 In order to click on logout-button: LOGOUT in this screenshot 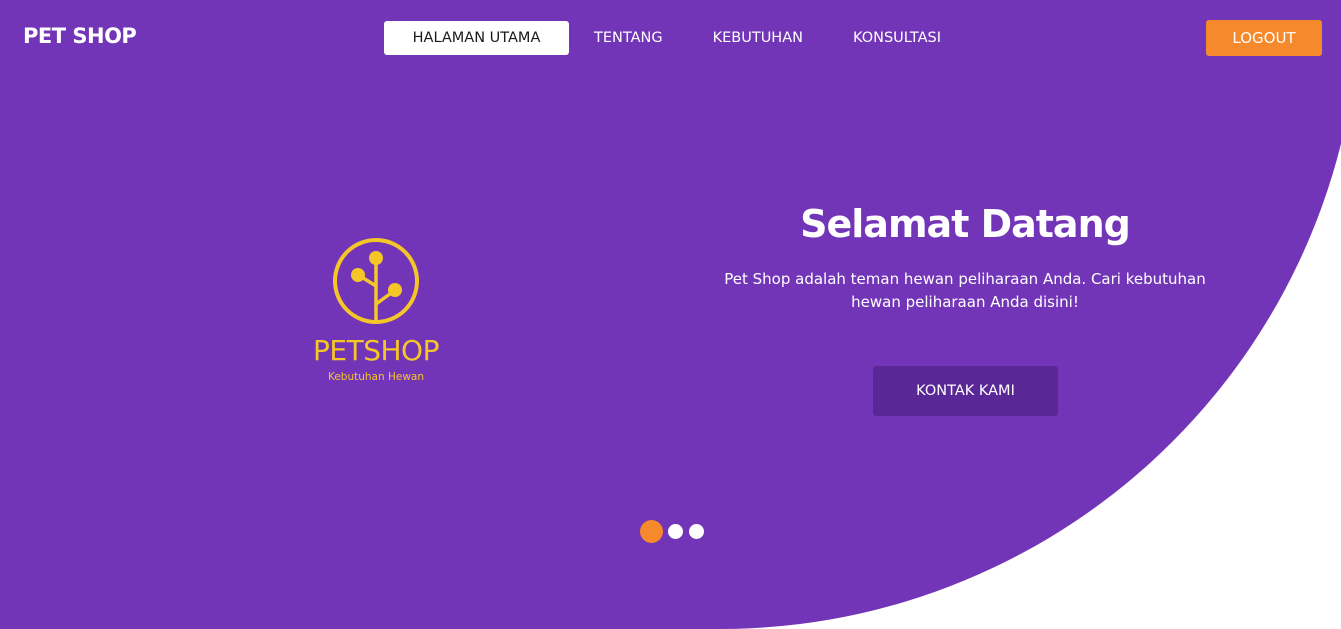, I will do `click(1264, 38)`.